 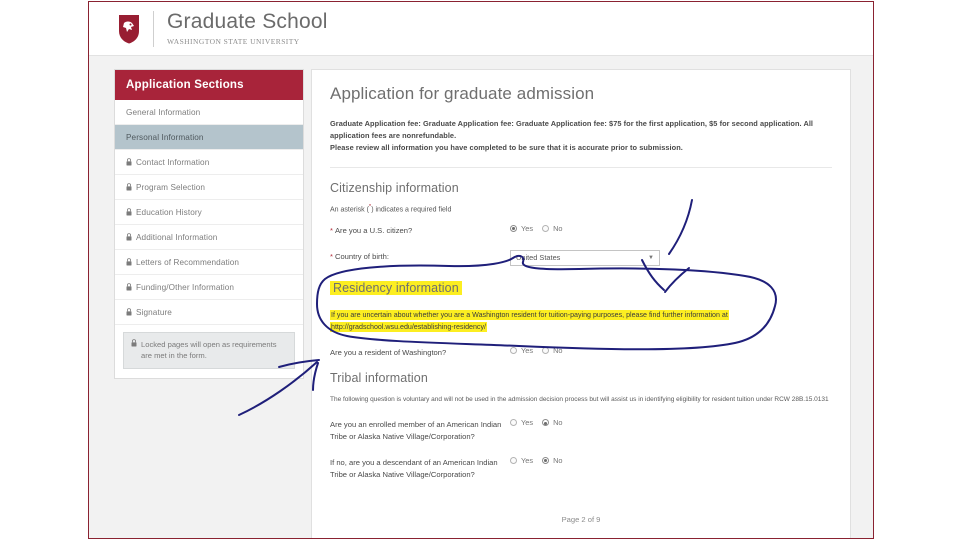 I want to click on sidebar-item-signature: Signature, so click(x=209, y=312).